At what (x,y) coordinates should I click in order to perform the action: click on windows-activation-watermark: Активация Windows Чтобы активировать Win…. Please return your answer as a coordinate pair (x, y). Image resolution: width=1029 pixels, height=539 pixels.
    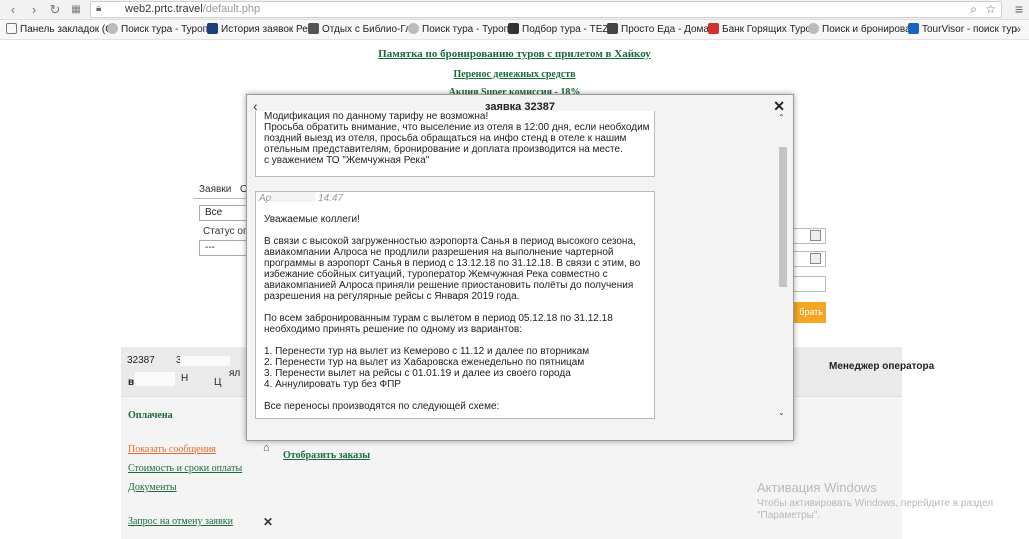
    Looking at the image, I should click on (893, 501).